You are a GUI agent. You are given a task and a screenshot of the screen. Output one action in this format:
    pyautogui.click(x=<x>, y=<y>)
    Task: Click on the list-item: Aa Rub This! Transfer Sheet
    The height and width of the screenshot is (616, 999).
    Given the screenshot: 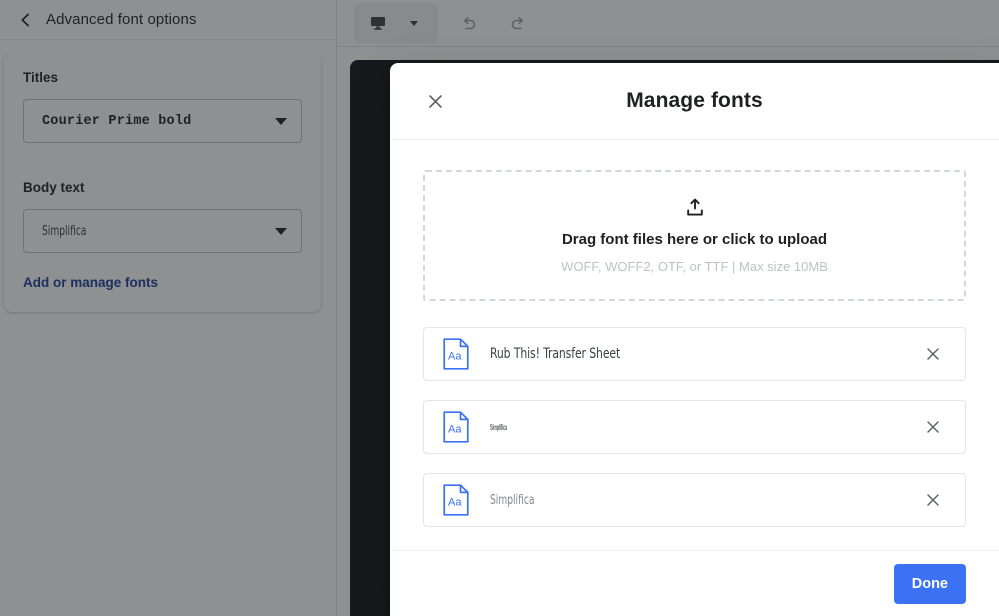 What is the action you would take?
    pyautogui.click(x=694, y=354)
    